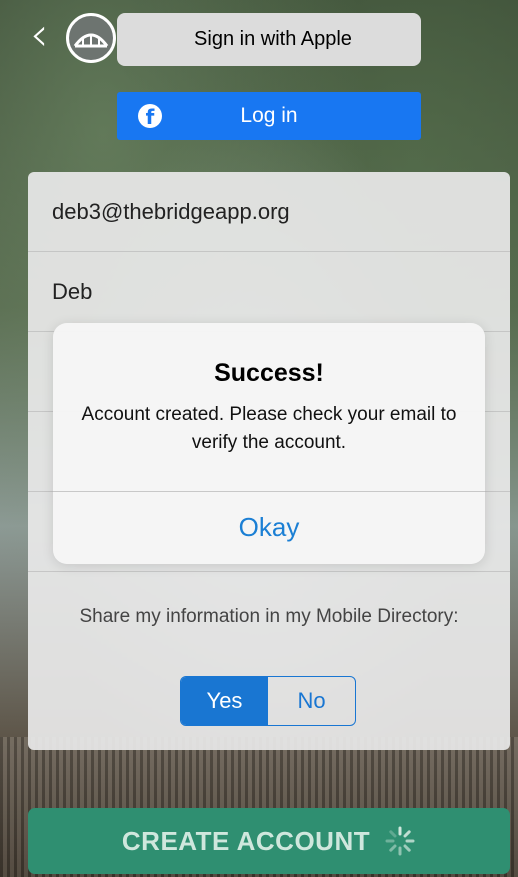 This screenshot has height=877, width=518. What do you see at coordinates (48, 34) in the screenshot?
I see `chevron-left-icon: ‹` at bounding box center [48, 34].